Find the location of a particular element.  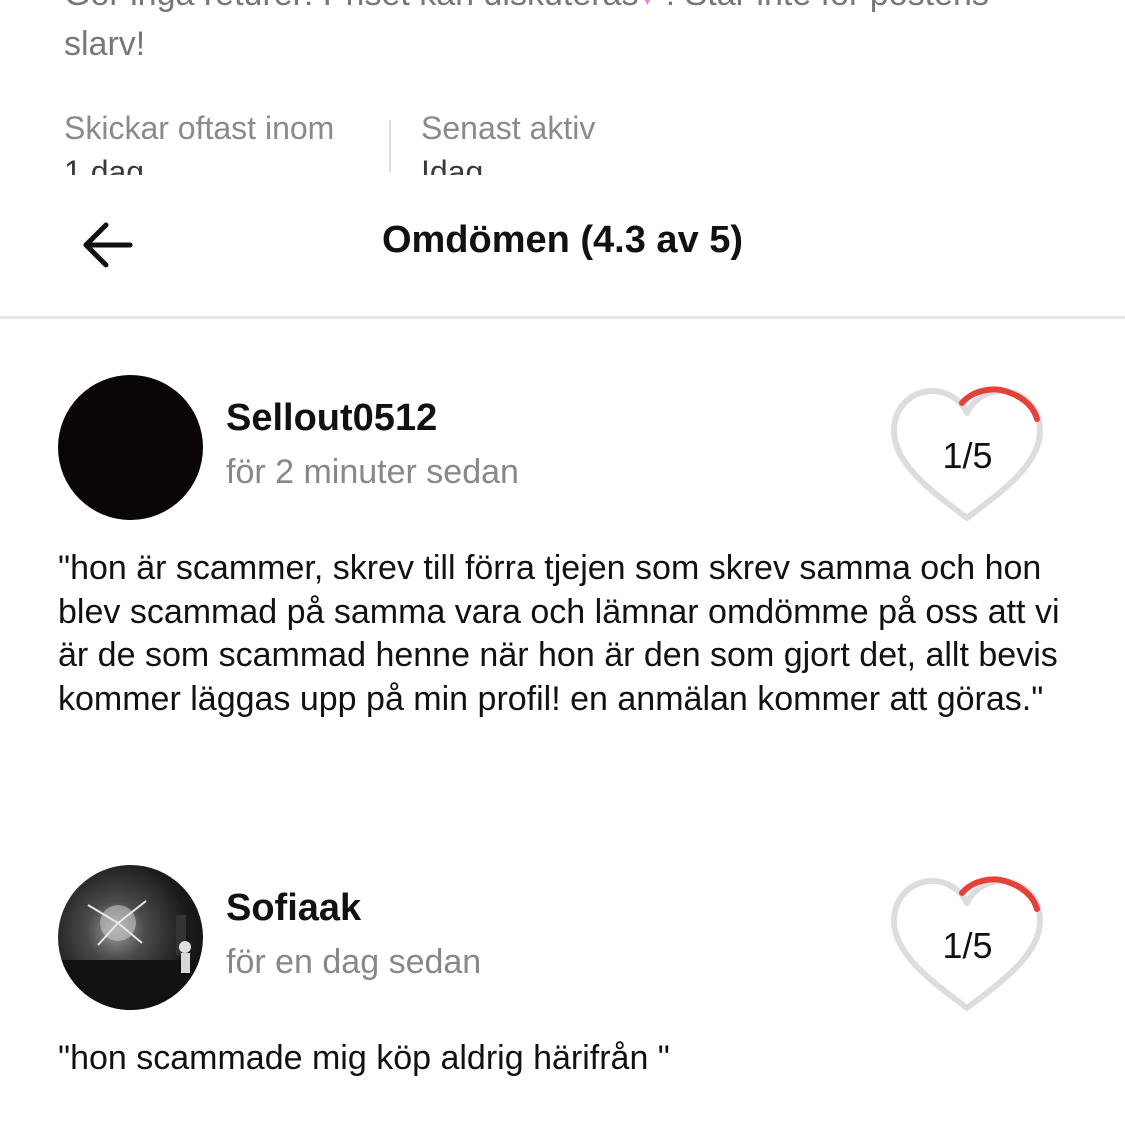

stat-divider is located at coordinates (390, 146).